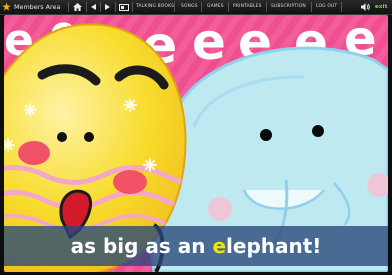  What do you see at coordinates (288, 6) in the screenshot?
I see `nav-subscription: SUBSCRIPTION` at bounding box center [288, 6].